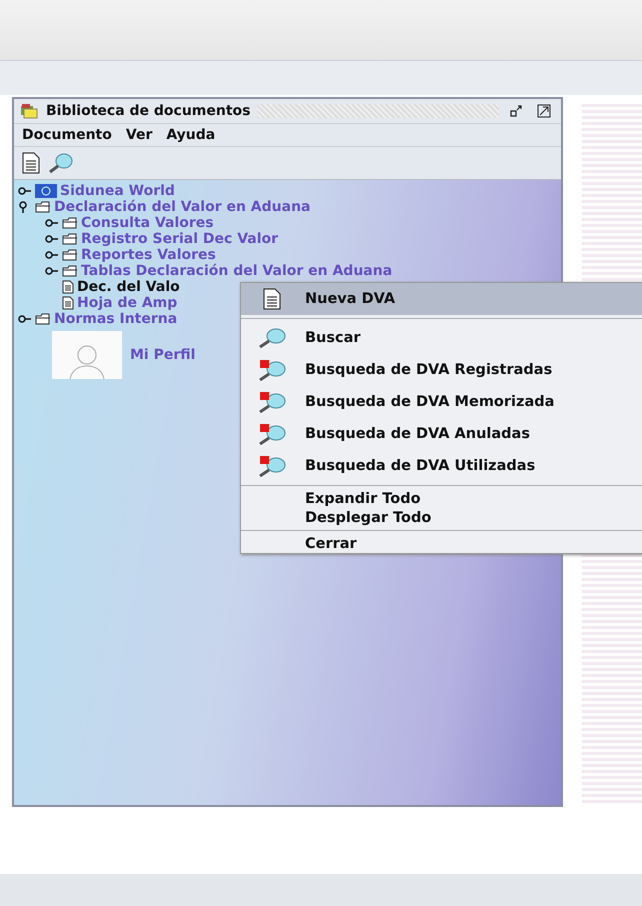  What do you see at coordinates (148, 255) in the screenshot?
I see `tree-item: Reportes Valores` at bounding box center [148, 255].